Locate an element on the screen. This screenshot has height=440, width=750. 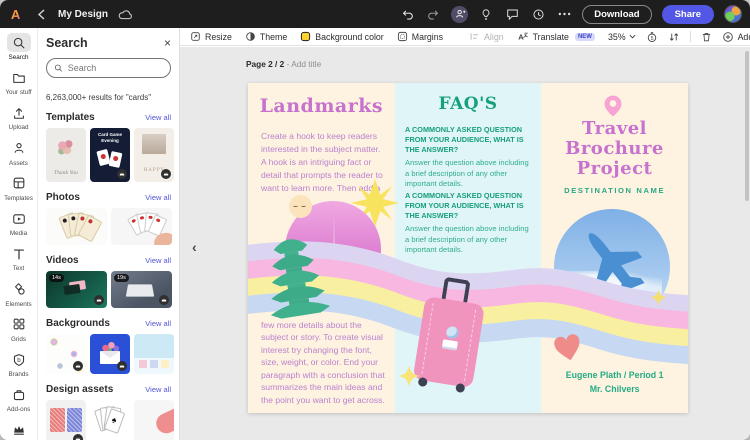
download-button: Download is located at coordinates (617, 14).